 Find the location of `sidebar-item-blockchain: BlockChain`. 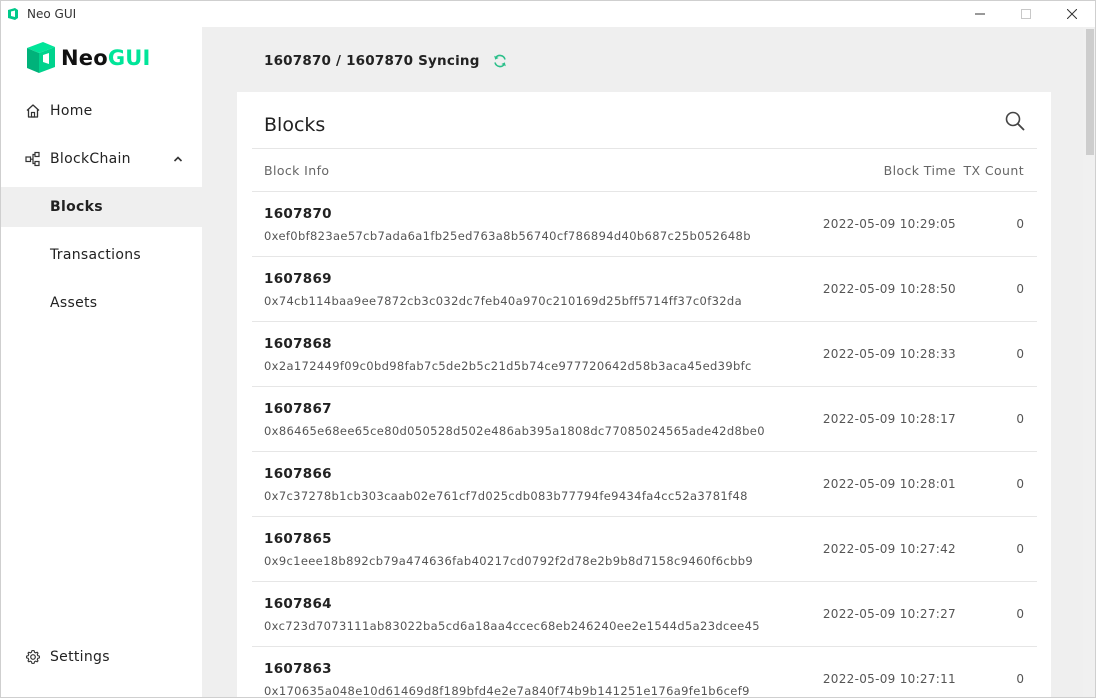

sidebar-item-blockchain: BlockChain is located at coordinates (101, 159).